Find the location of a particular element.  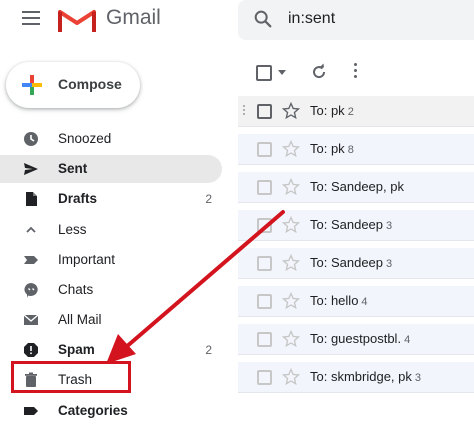

thread-count: 2 is located at coordinates (350, 112).